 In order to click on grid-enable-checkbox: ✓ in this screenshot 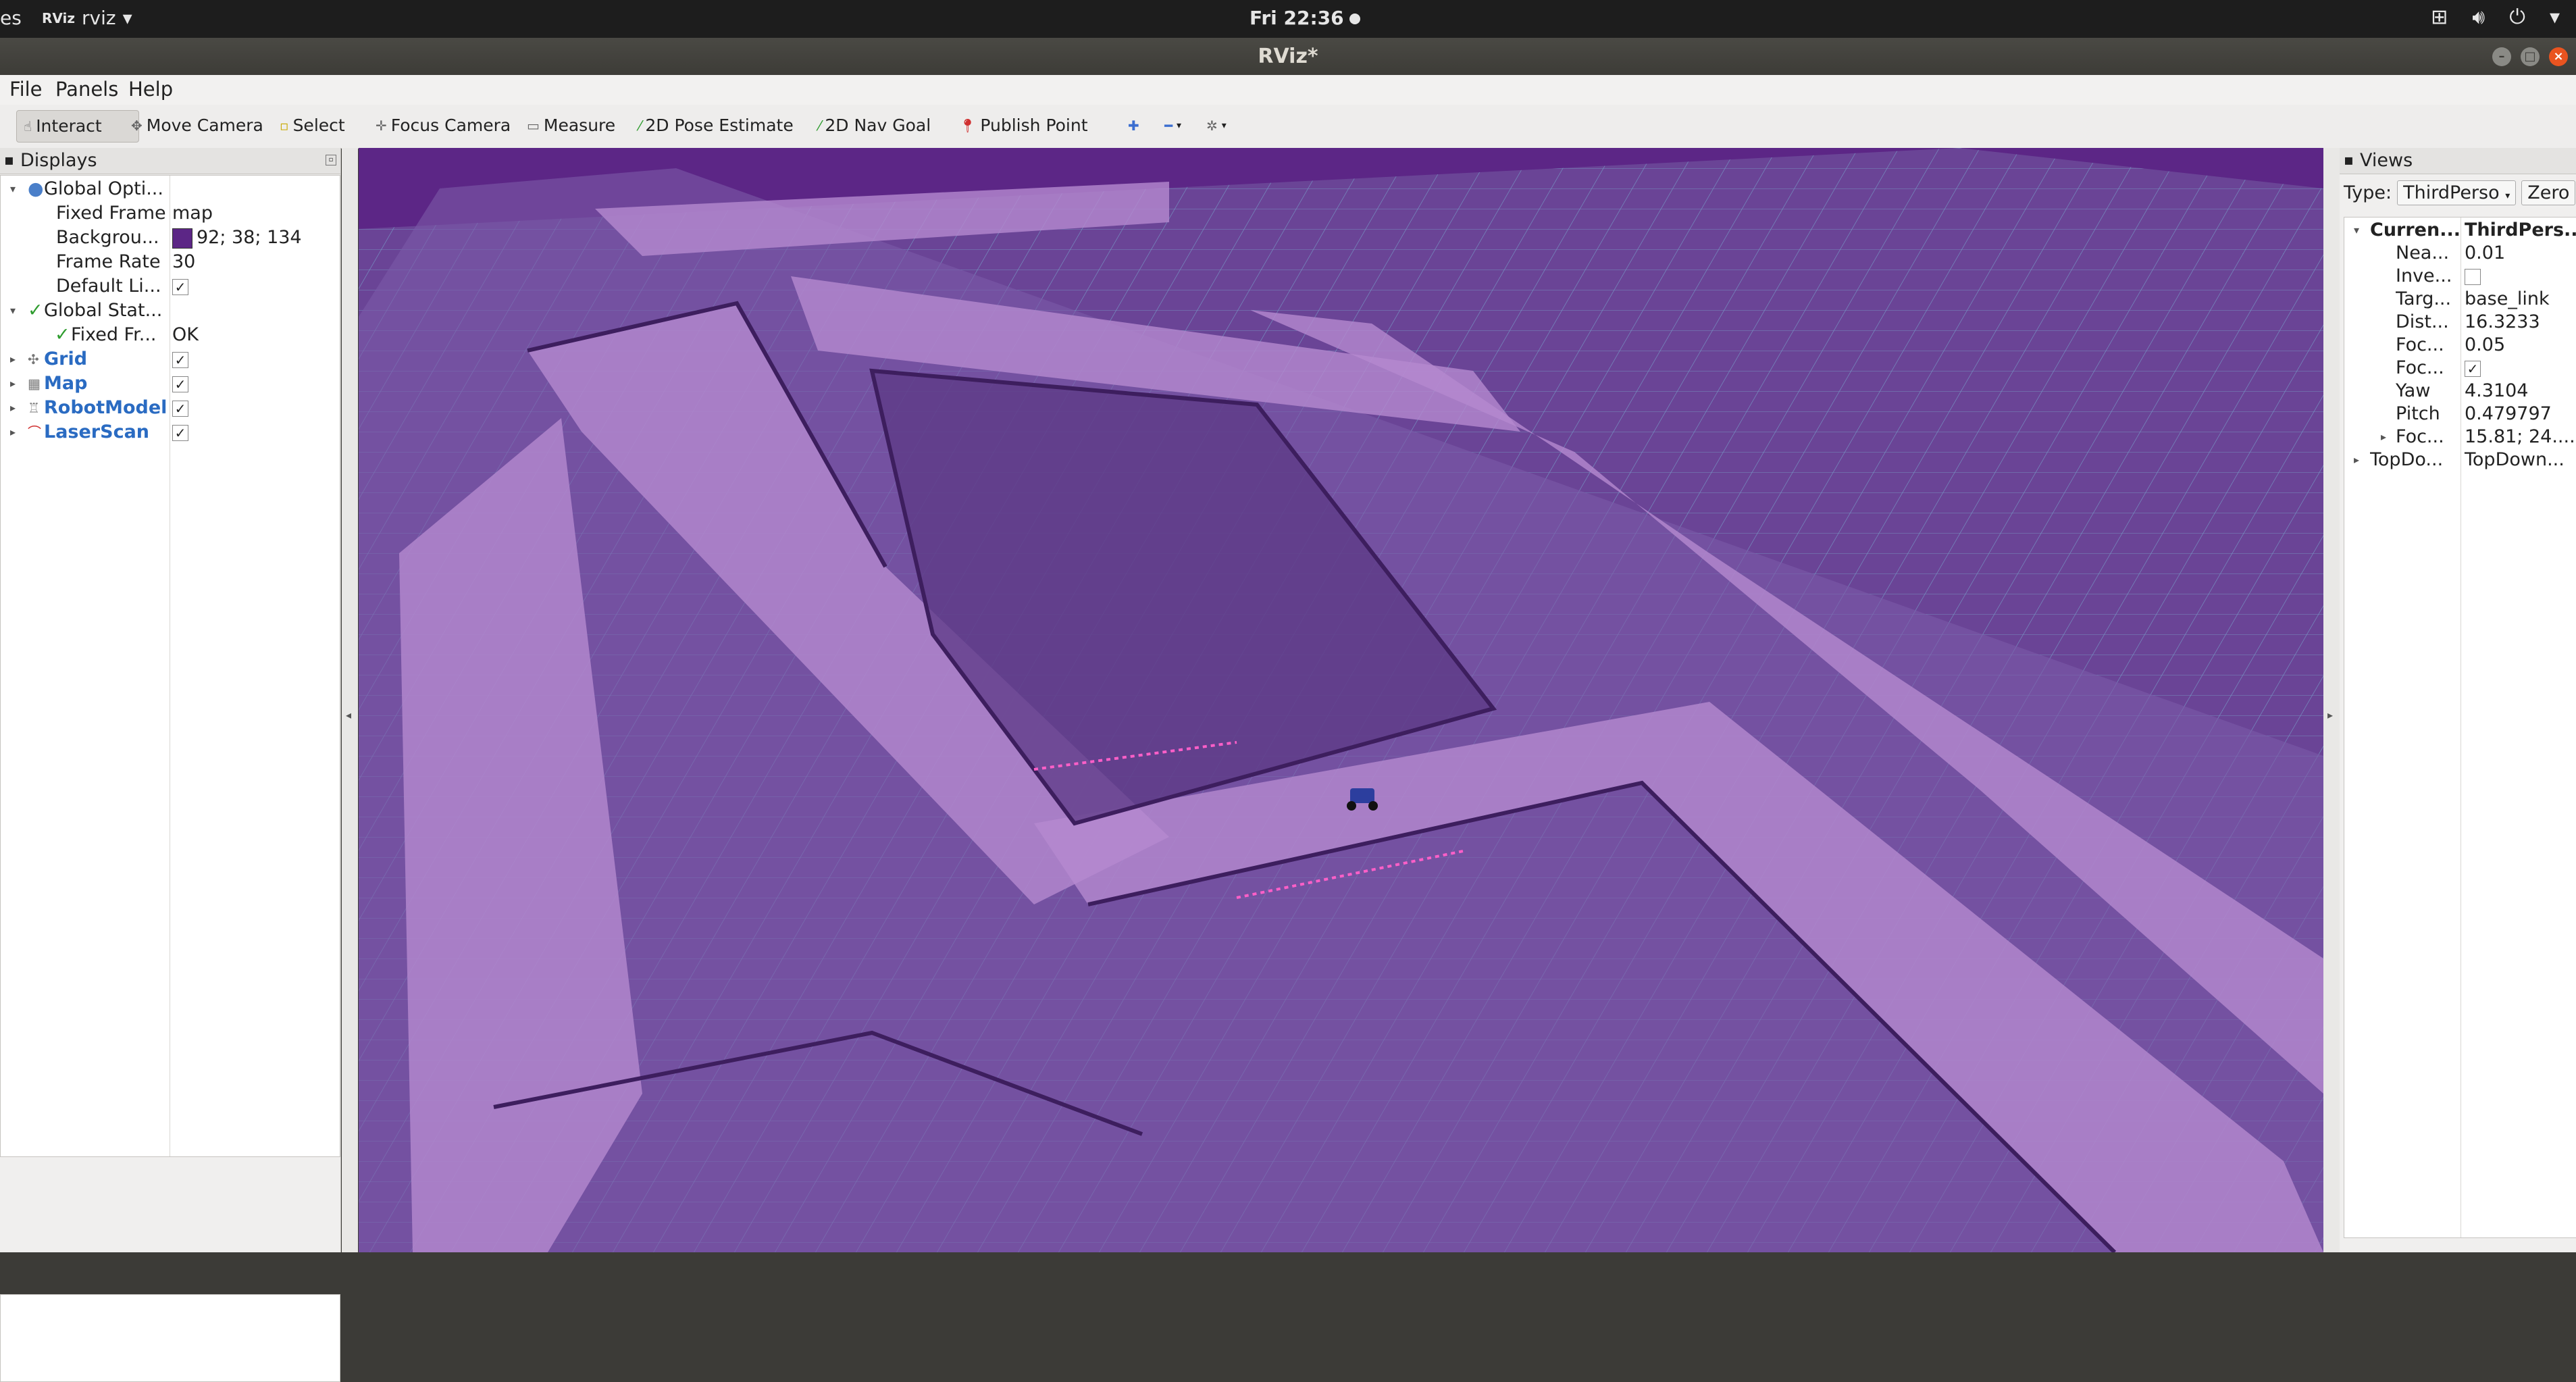, I will do `click(180, 359)`.